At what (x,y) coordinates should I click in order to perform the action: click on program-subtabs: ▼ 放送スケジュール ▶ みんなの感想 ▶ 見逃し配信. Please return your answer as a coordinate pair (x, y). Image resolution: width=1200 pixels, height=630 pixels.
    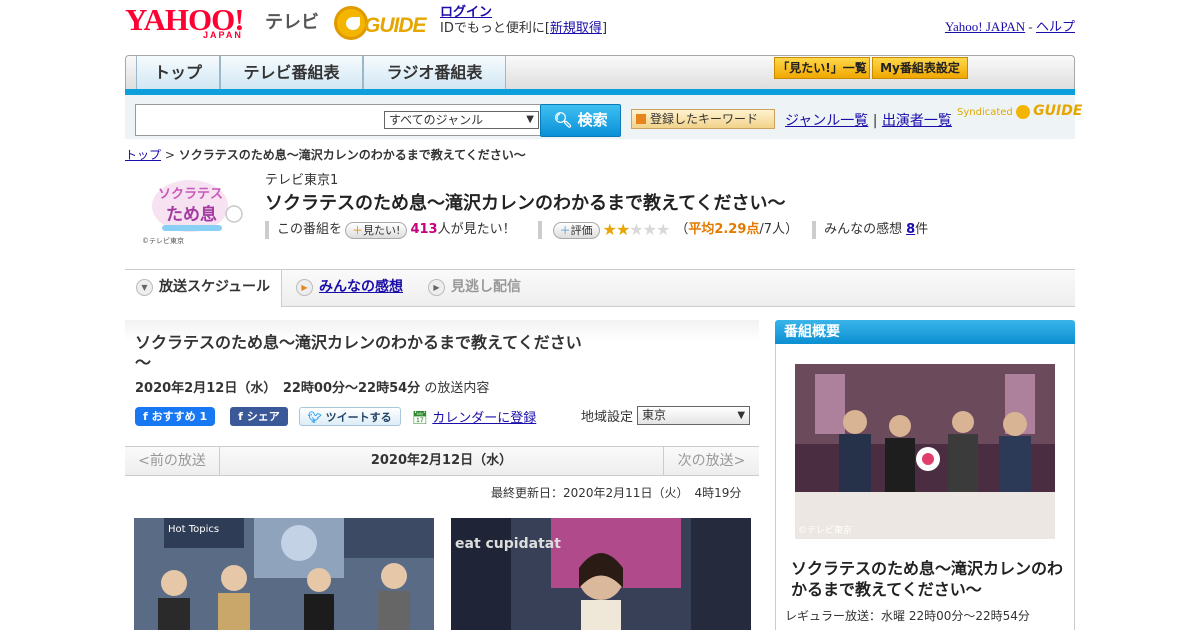
    Looking at the image, I should click on (600, 288).